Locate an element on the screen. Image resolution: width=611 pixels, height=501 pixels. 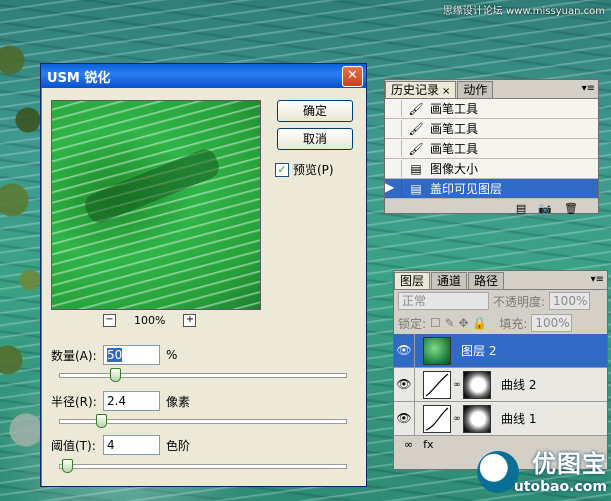
zoom-value: 100% is located at coordinates (150, 320).